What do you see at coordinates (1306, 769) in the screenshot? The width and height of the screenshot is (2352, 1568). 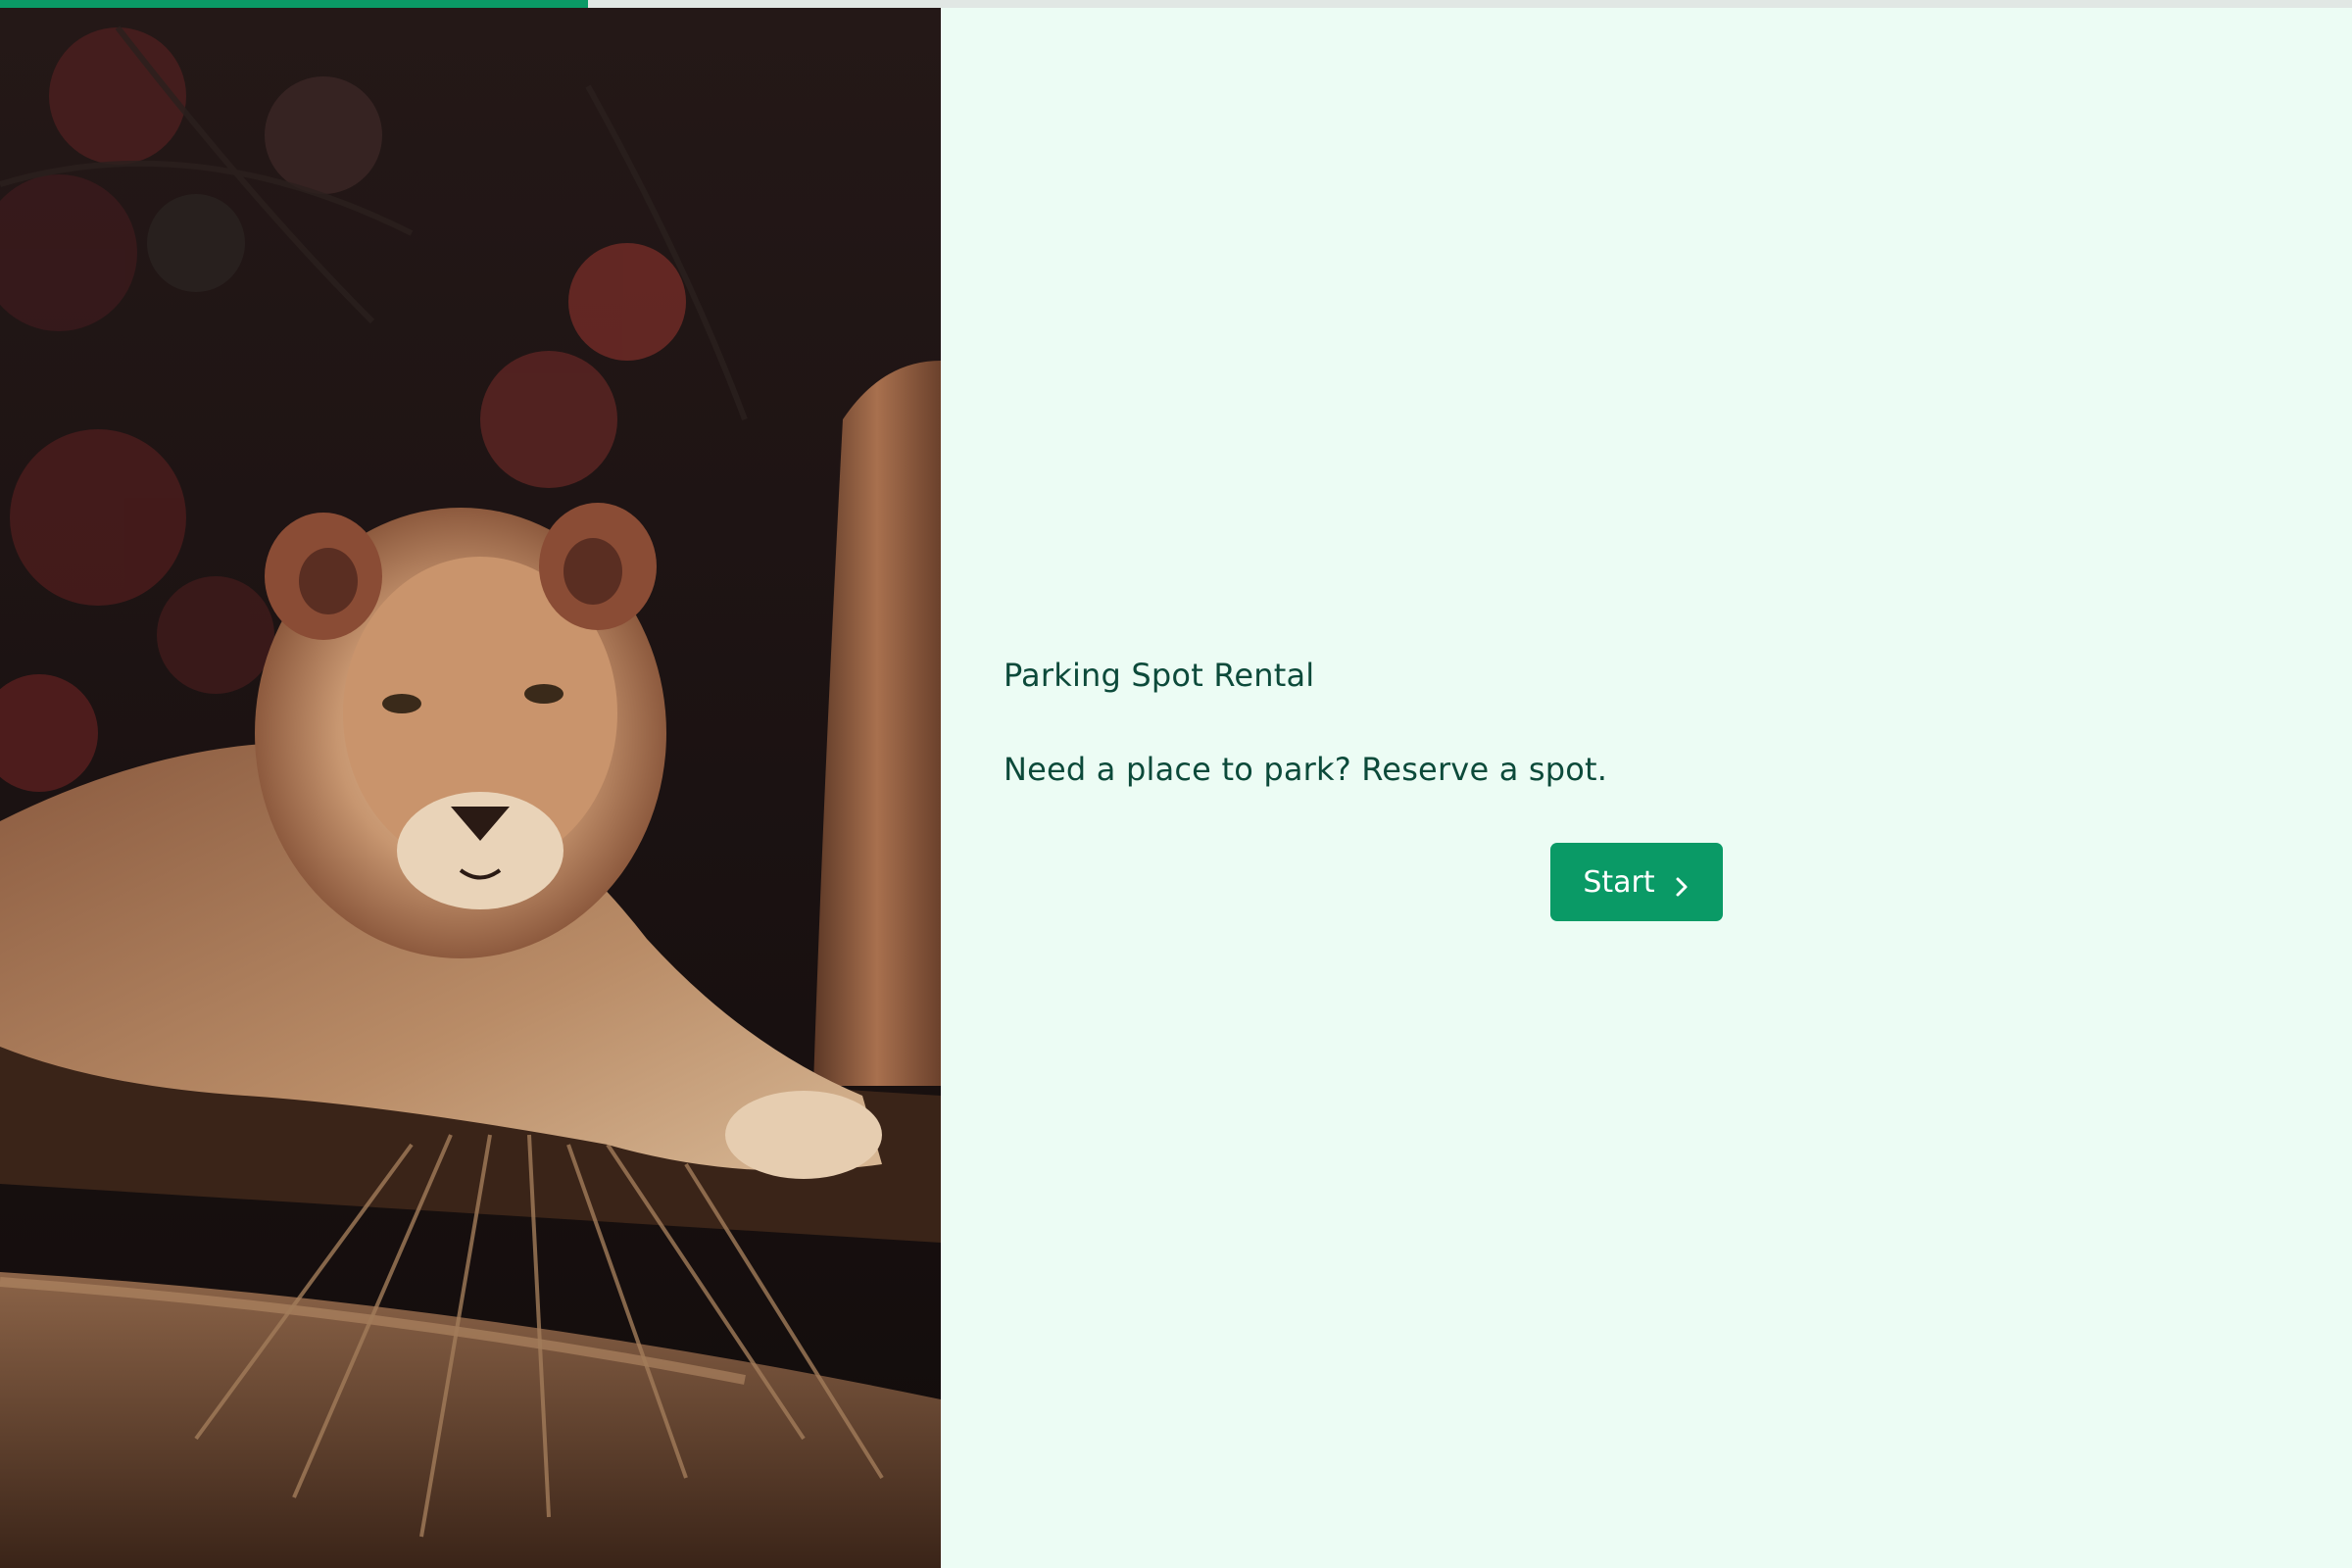 I see `form-subtitle: Need a place to park? Reserve a spot.` at bounding box center [1306, 769].